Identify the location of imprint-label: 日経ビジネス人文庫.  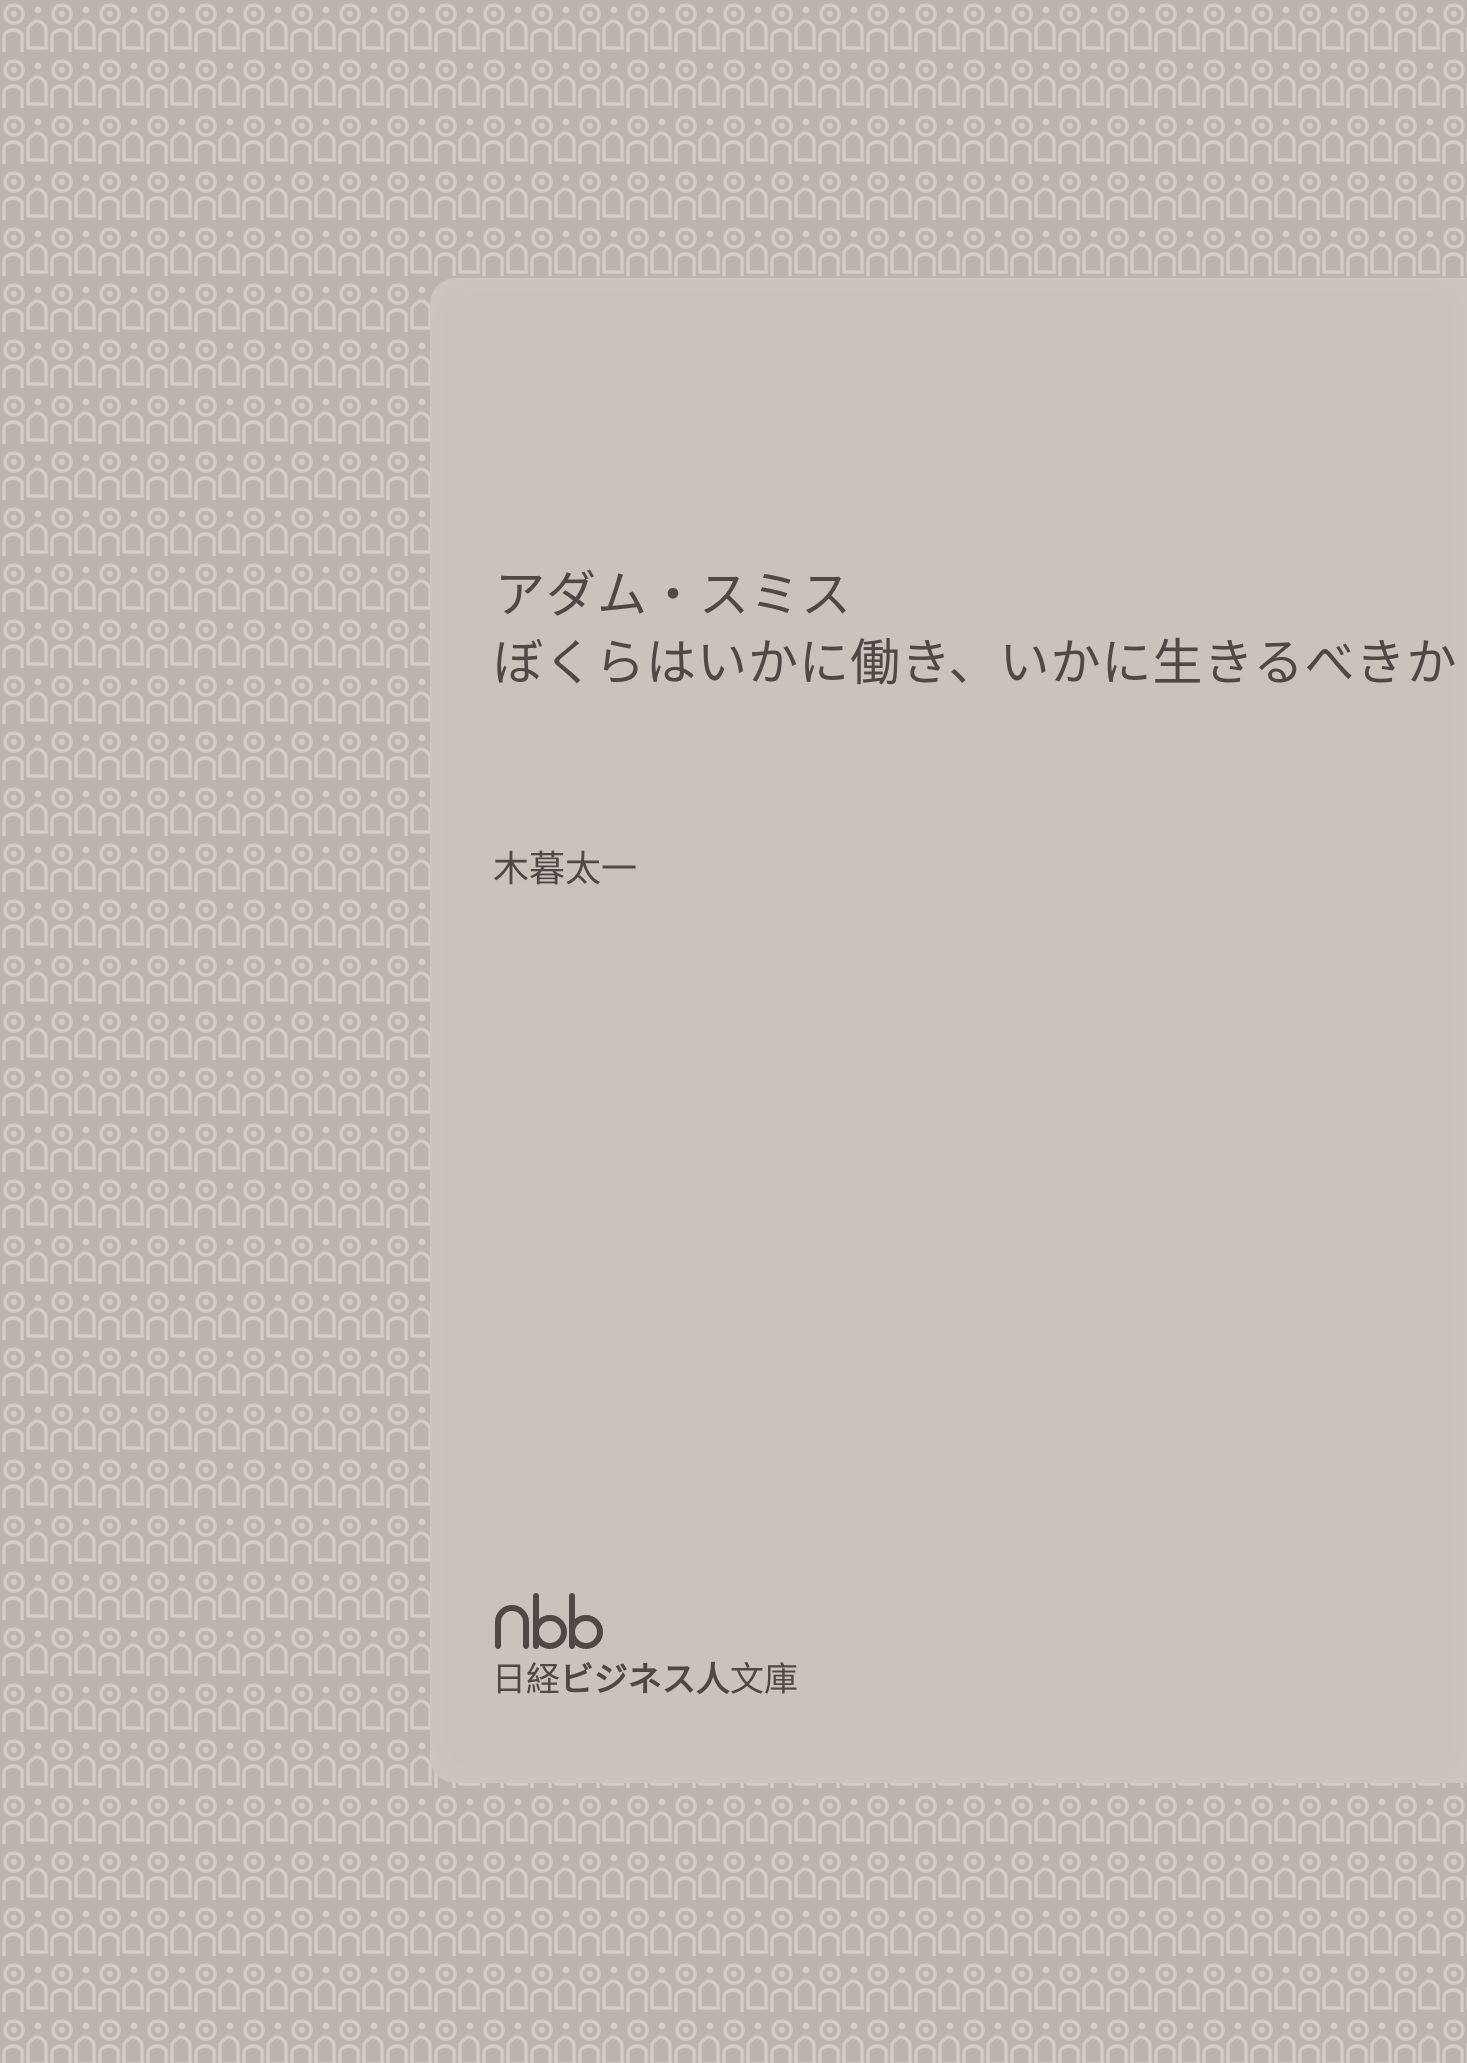
(645, 1680).